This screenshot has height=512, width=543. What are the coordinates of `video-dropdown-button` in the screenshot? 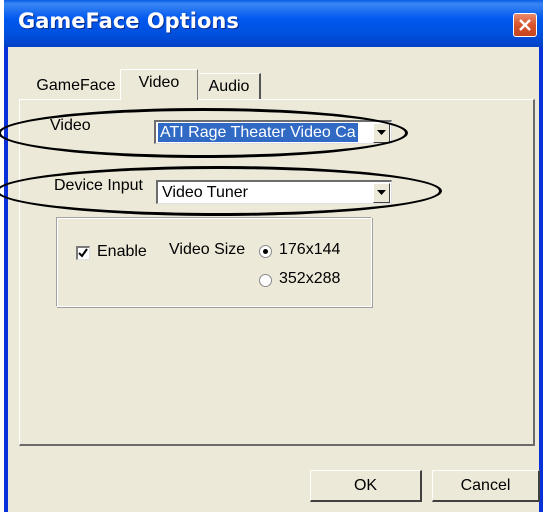 It's located at (381, 133).